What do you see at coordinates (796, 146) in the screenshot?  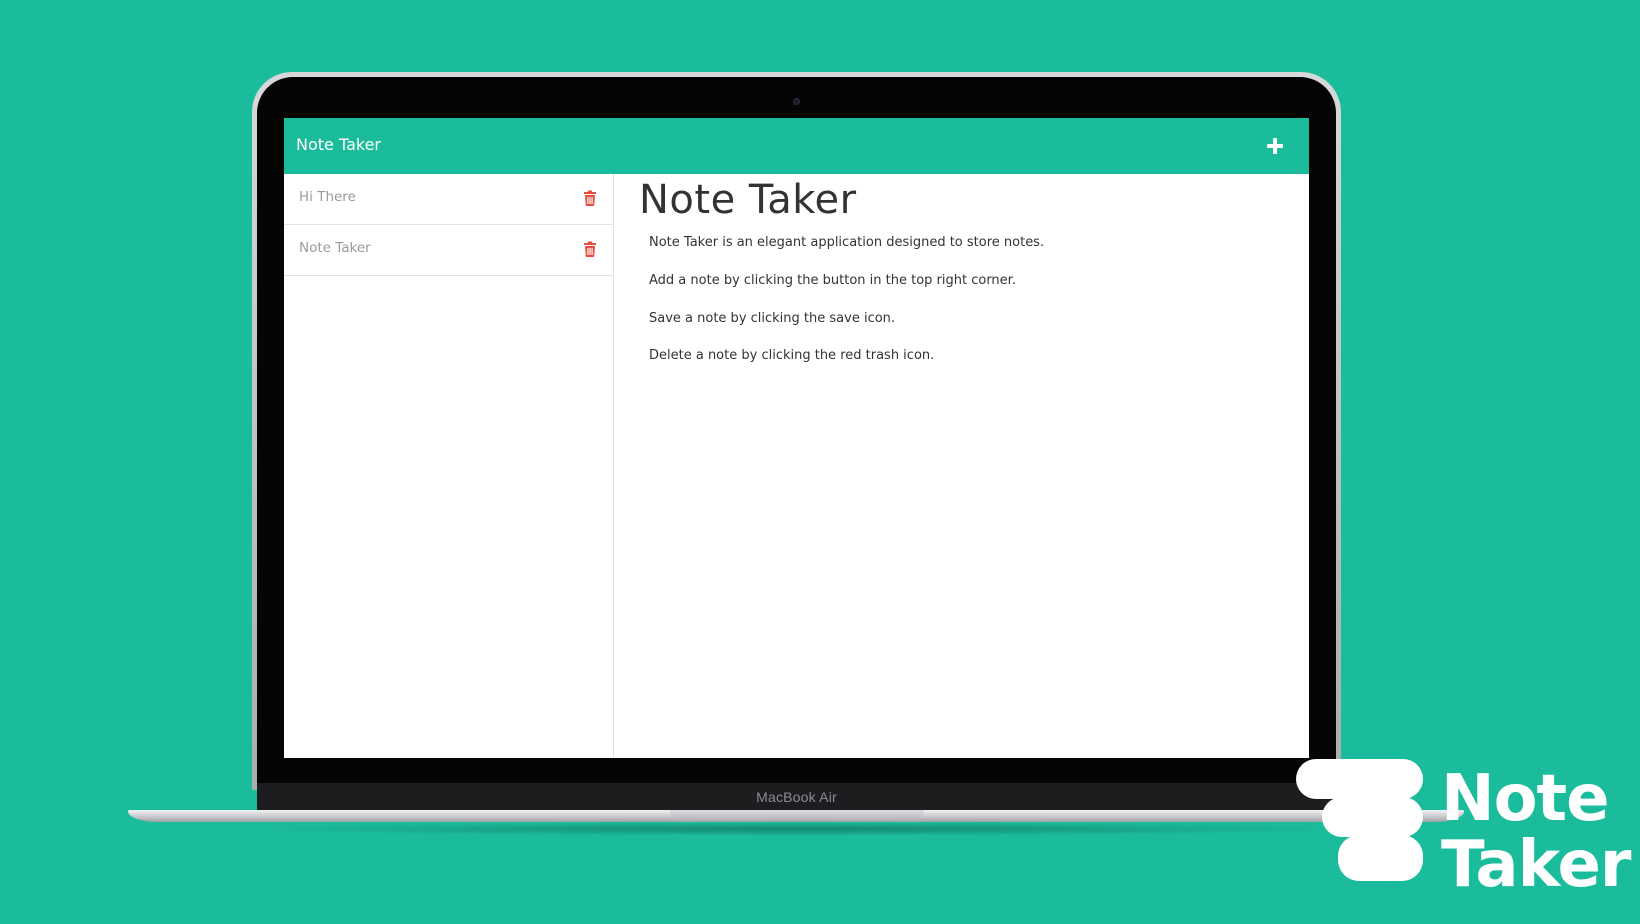 I see `navbar: Note Taker` at bounding box center [796, 146].